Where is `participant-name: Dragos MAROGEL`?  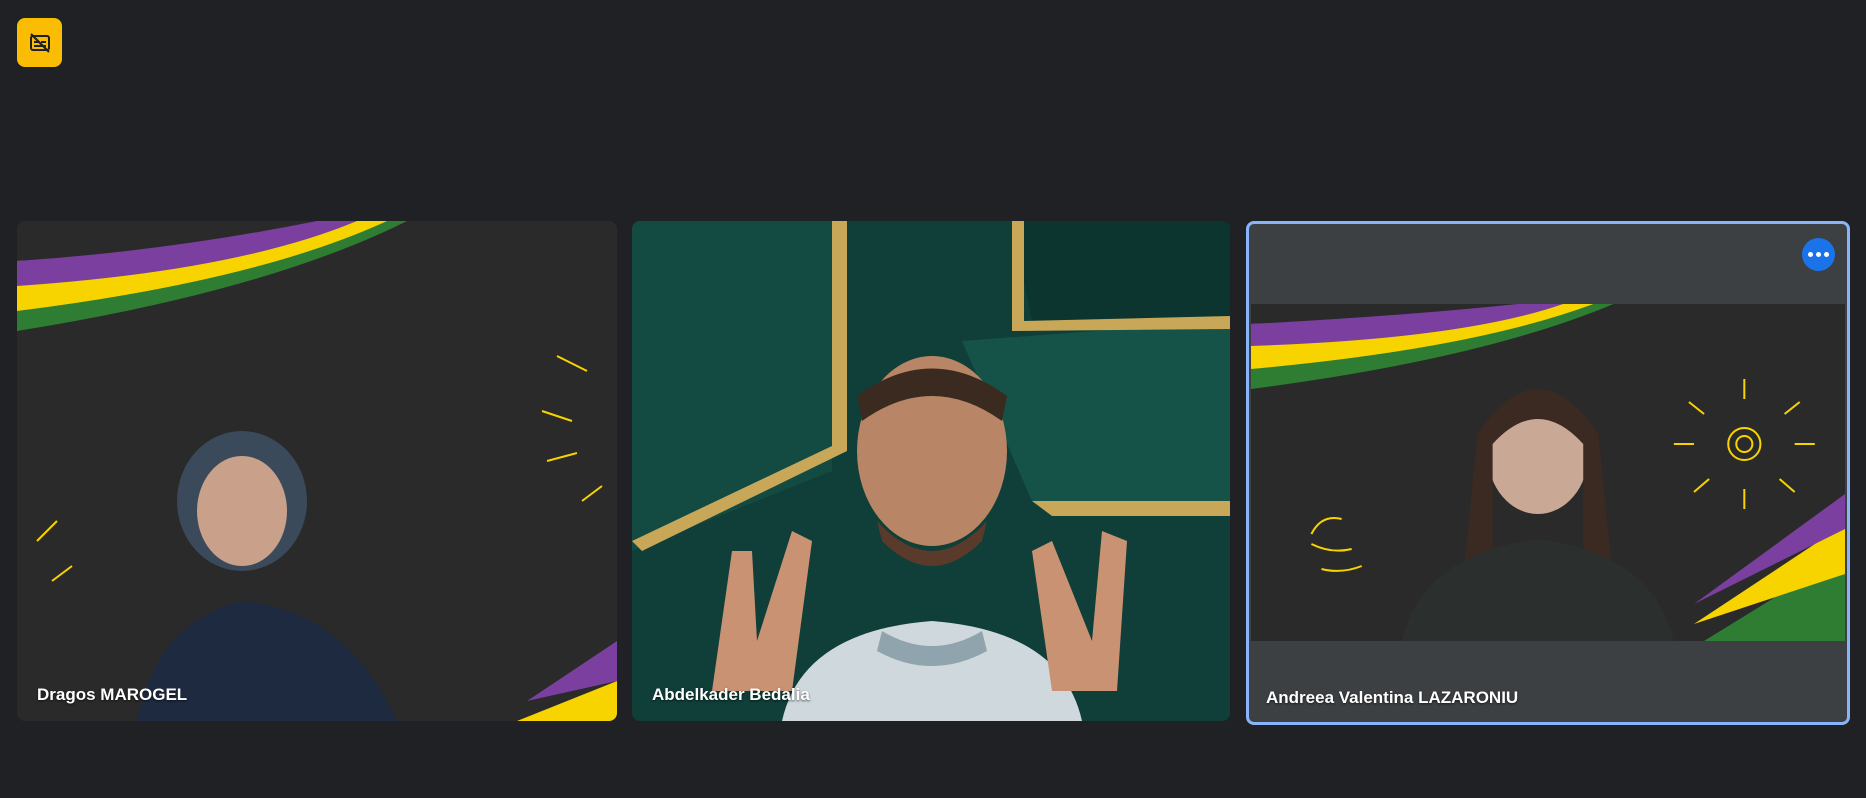
participant-name: Dragos MAROGEL is located at coordinates (112, 694).